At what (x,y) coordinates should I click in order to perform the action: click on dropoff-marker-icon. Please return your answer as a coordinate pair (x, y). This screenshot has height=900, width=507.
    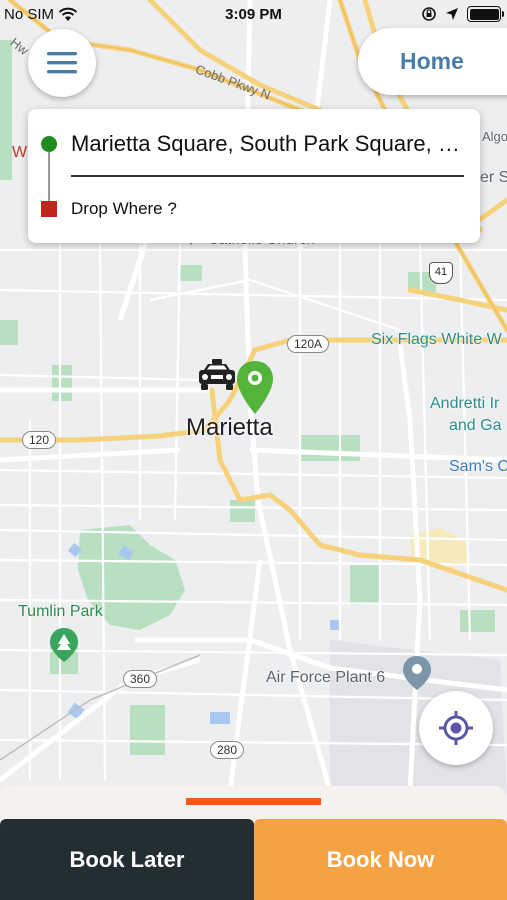
    Looking at the image, I should click on (49, 209).